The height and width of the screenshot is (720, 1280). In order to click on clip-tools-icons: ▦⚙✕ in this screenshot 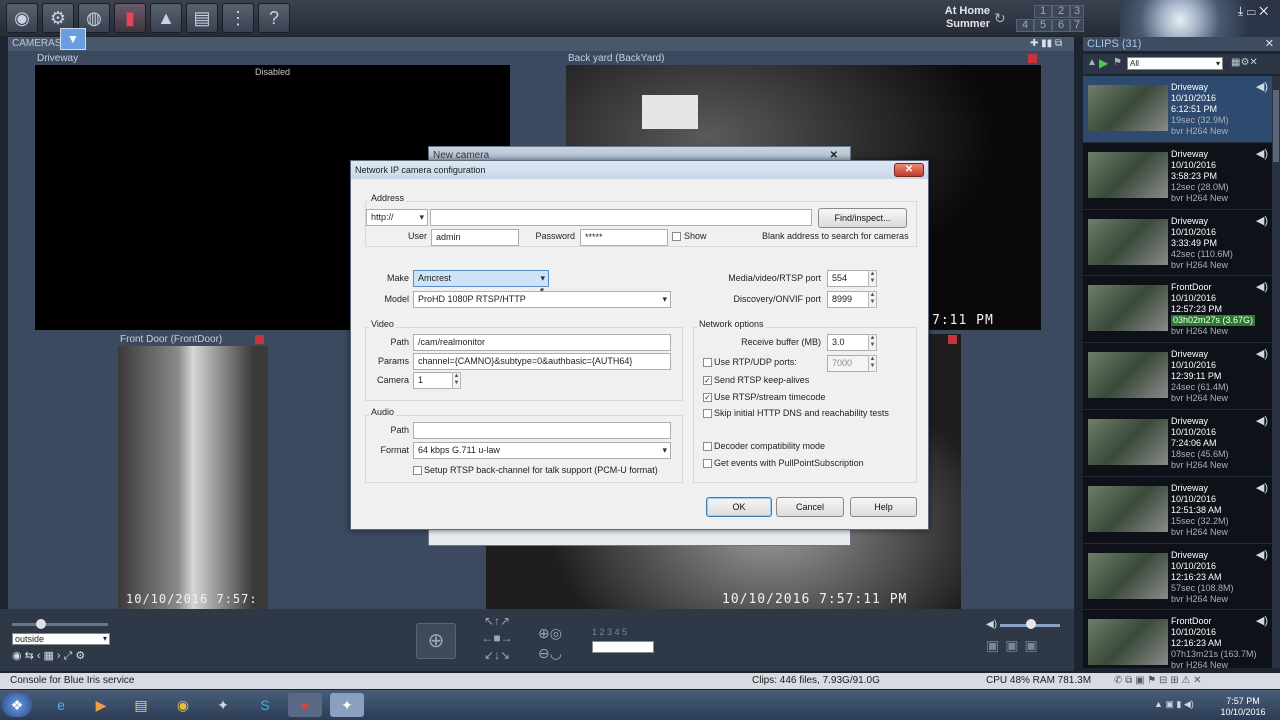, I will do `click(1244, 62)`.